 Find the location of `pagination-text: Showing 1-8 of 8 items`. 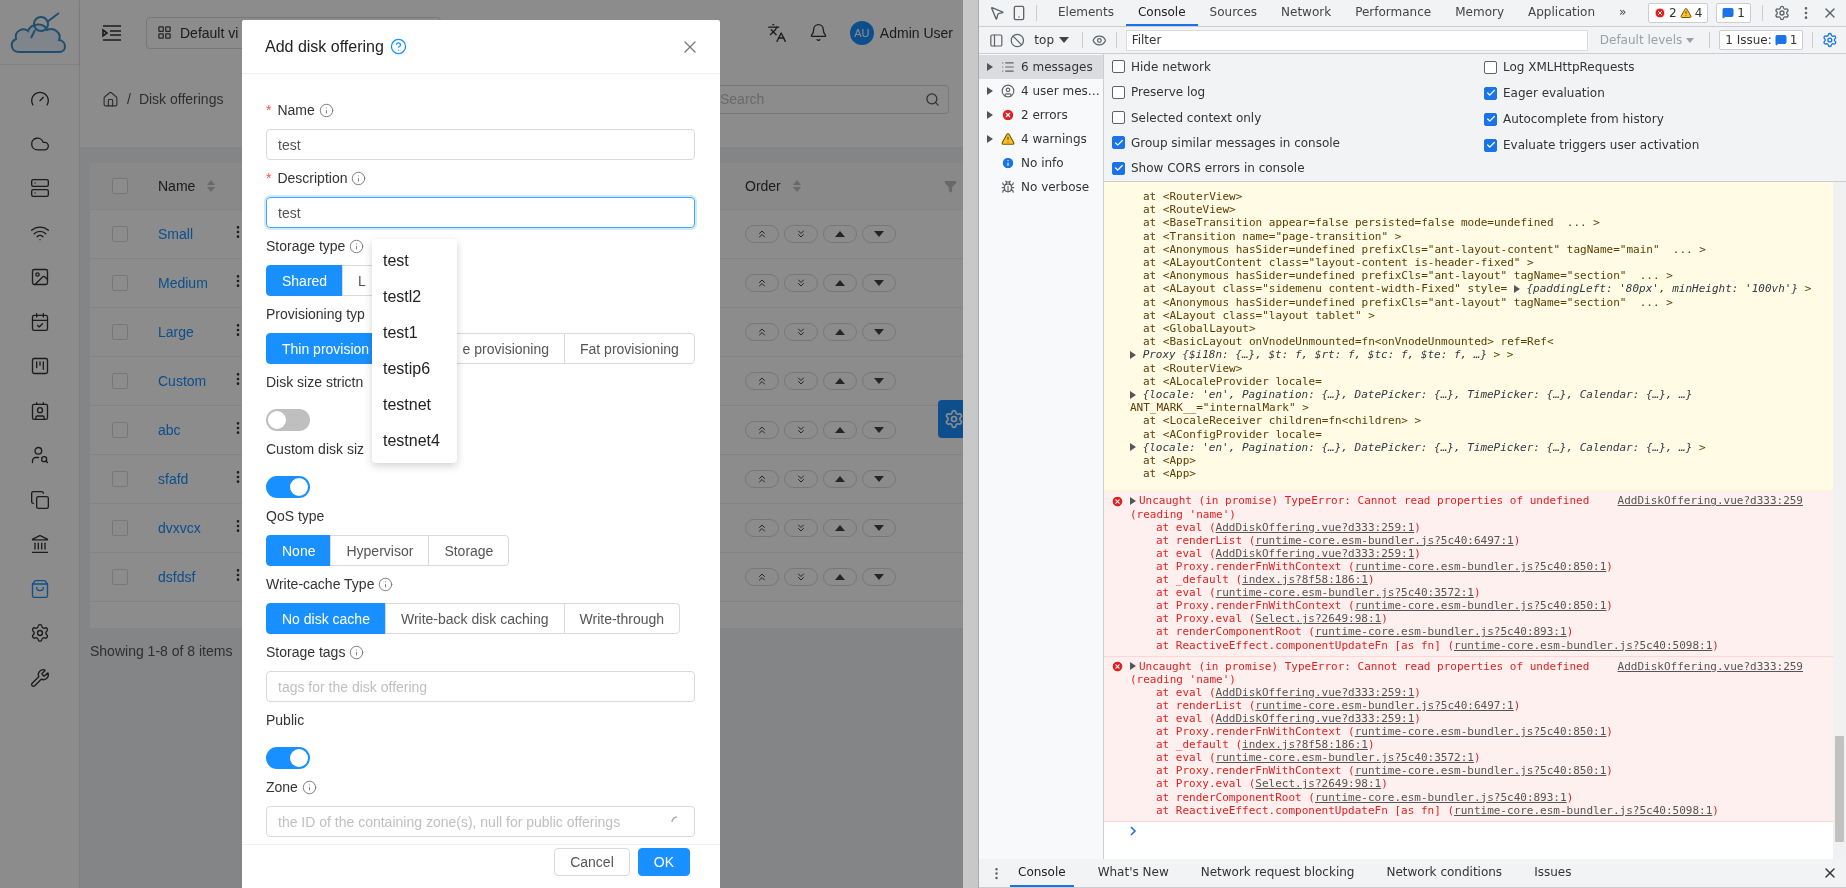

pagination-text: Showing 1-8 of 8 items is located at coordinates (161, 650).